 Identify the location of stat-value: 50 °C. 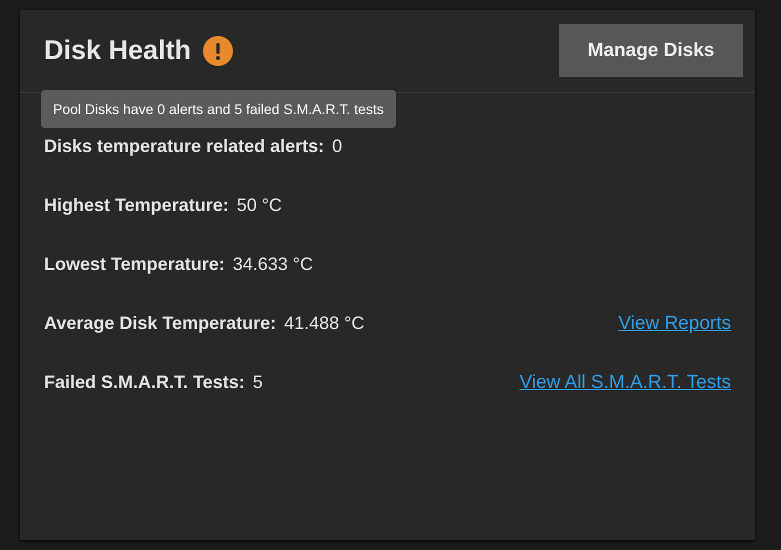
(259, 205).